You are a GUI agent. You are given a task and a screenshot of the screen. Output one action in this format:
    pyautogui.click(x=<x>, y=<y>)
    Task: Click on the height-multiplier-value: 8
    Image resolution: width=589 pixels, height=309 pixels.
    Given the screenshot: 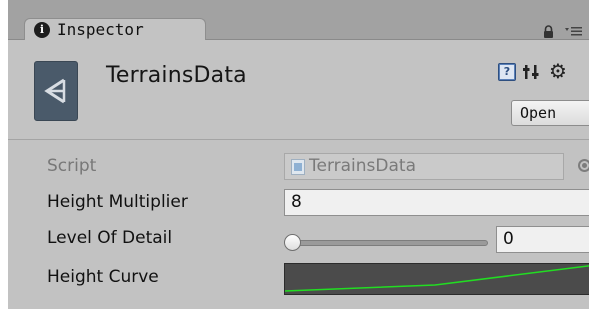 What is the action you would take?
    pyautogui.click(x=296, y=202)
    